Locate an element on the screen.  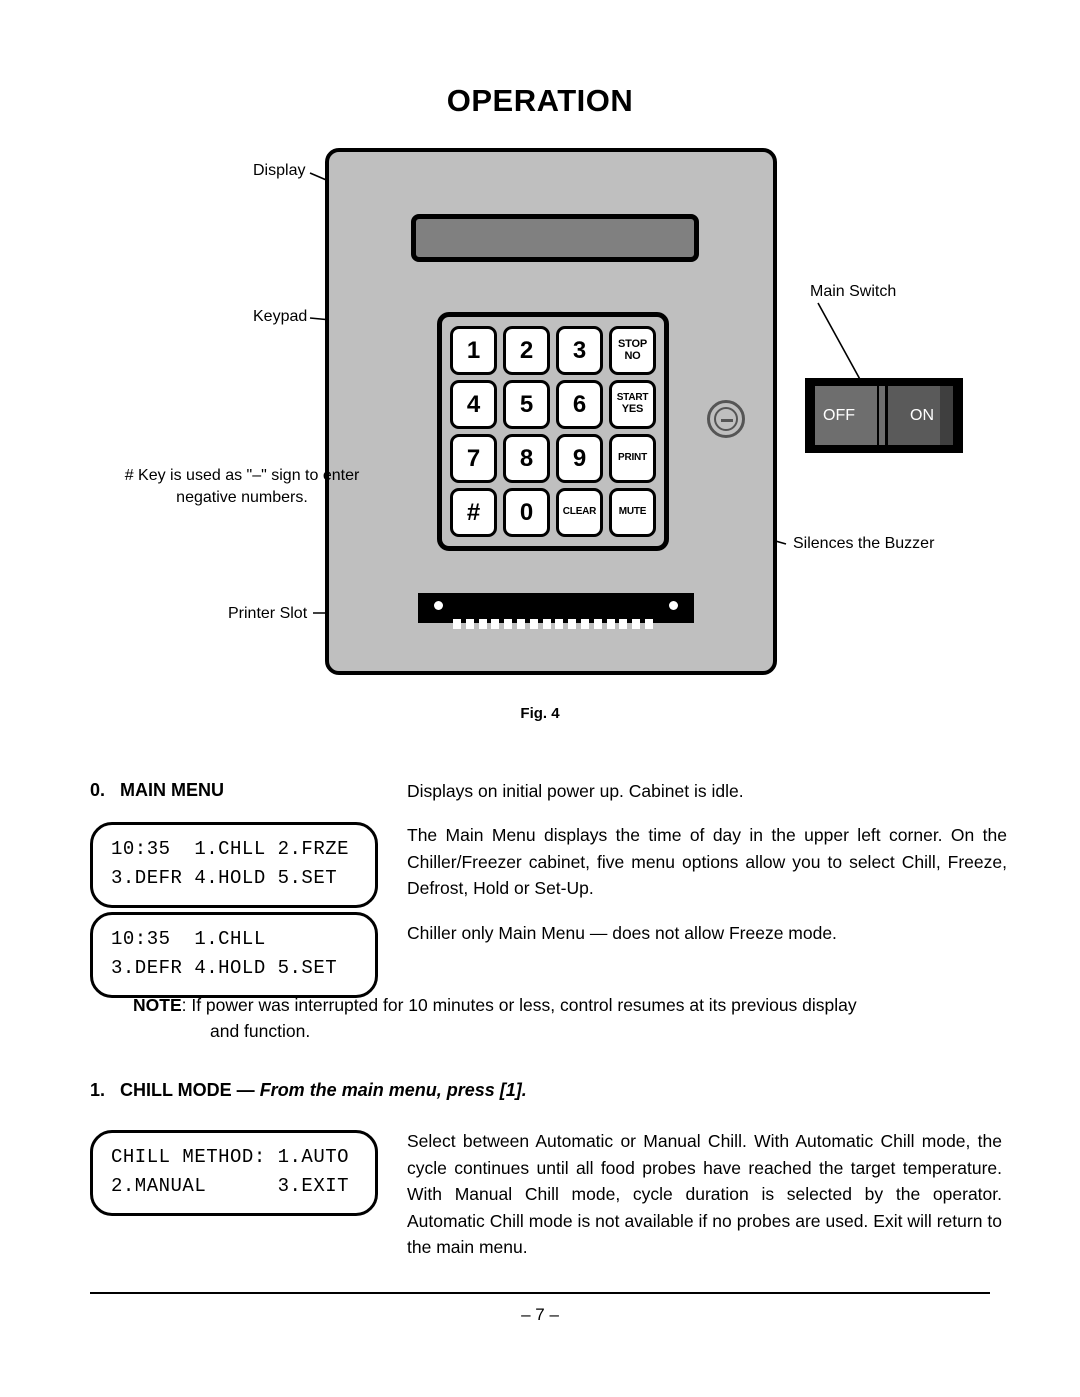
callout-display: Display is located at coordinates (279, 170).